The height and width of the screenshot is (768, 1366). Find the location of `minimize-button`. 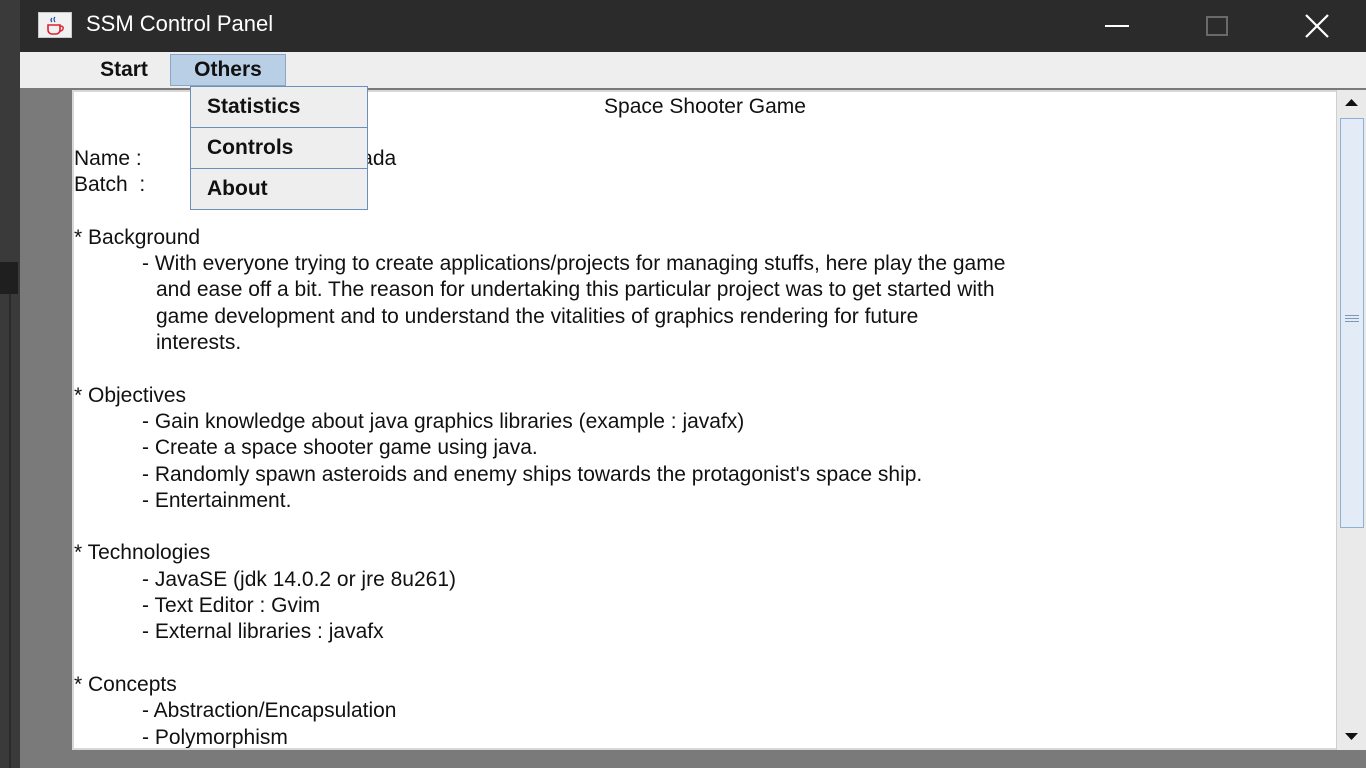

minimize-button is located at coordinates (1116, 26).